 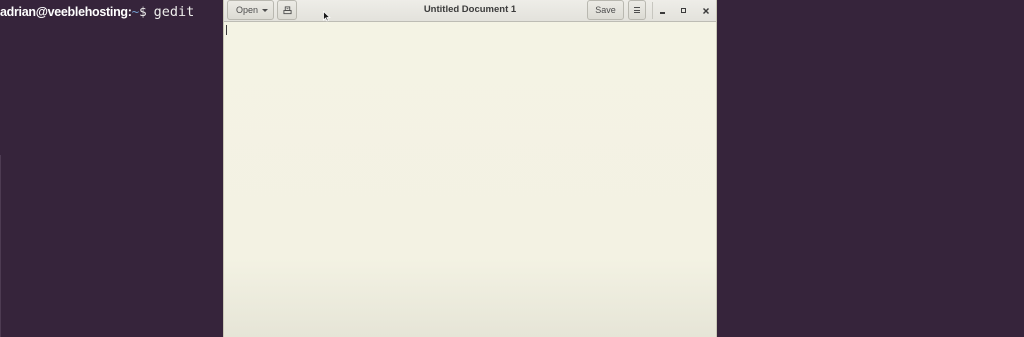 What do you see at coordinates (226, 30) in the screenshot?
I see `text-cursor` at bounding box center [226, 30].